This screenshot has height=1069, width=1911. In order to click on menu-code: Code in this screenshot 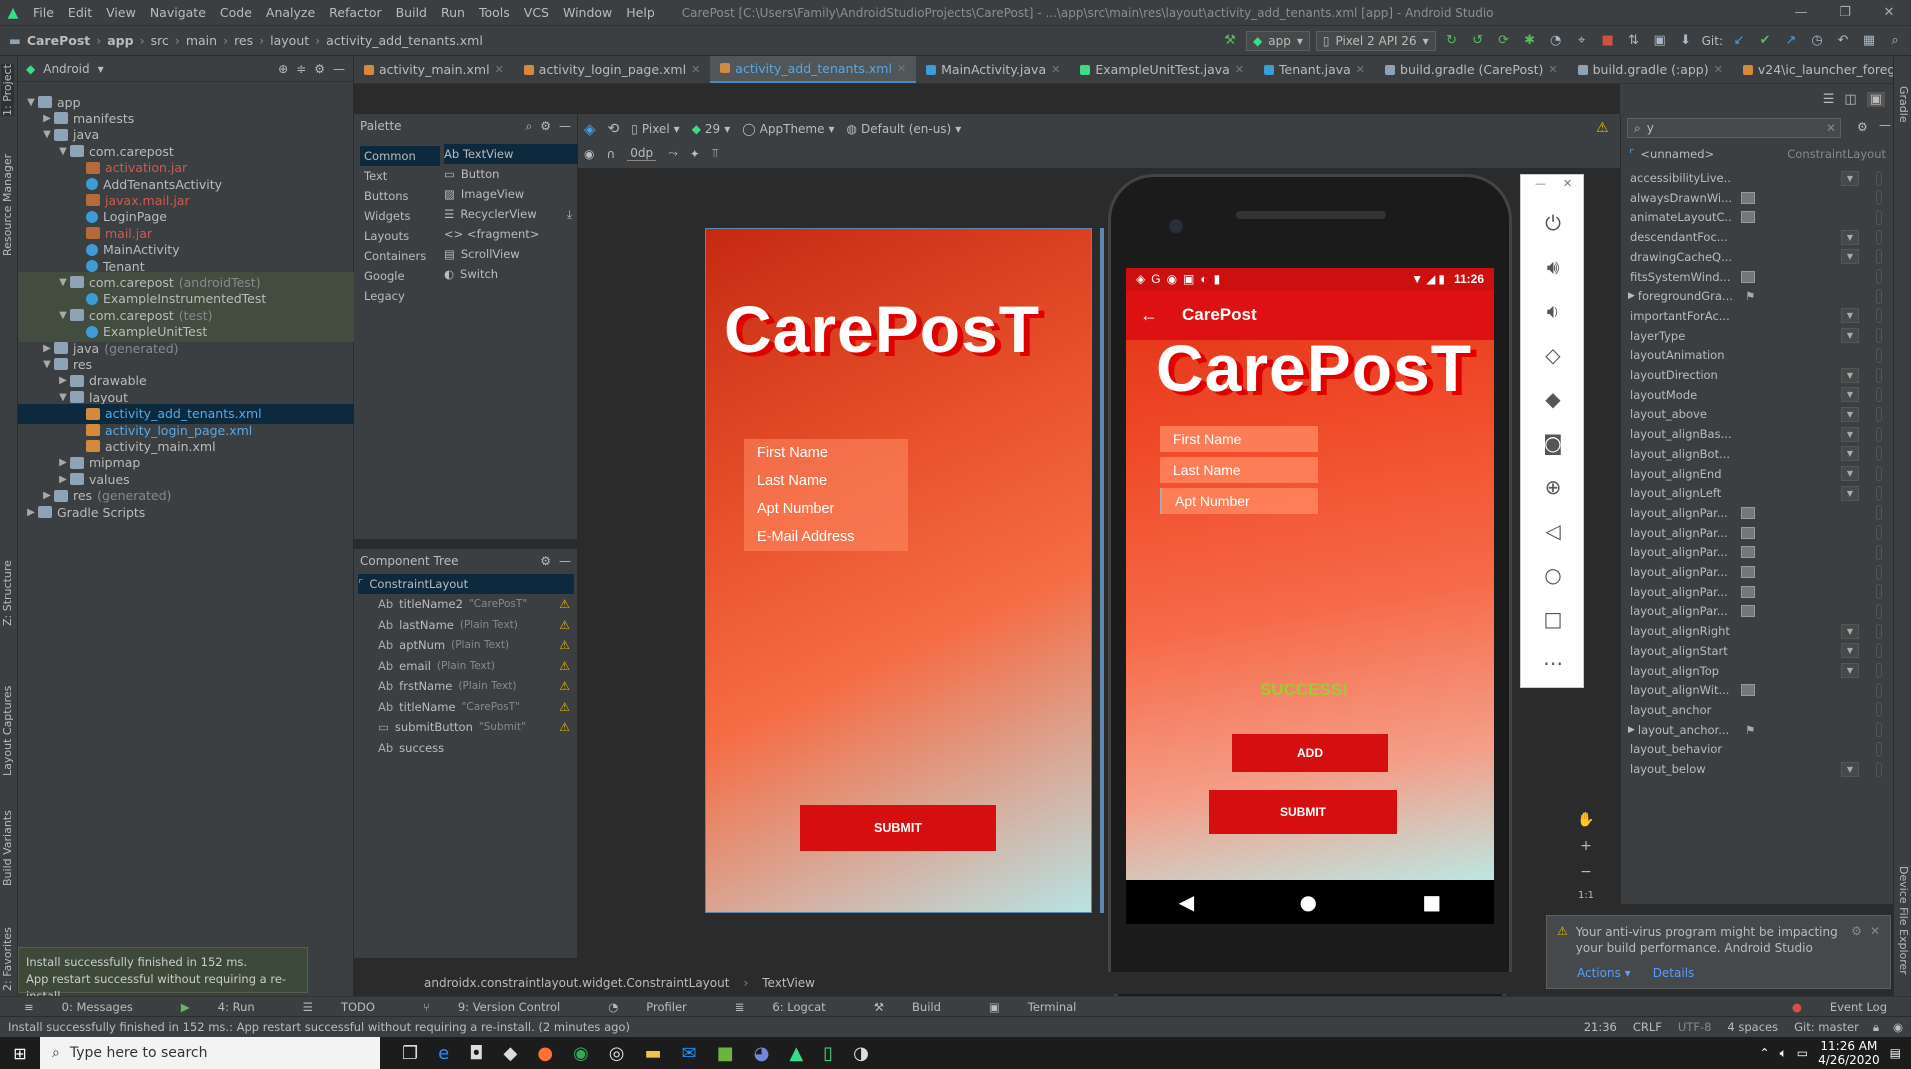, I will do `click(236, 12)`.